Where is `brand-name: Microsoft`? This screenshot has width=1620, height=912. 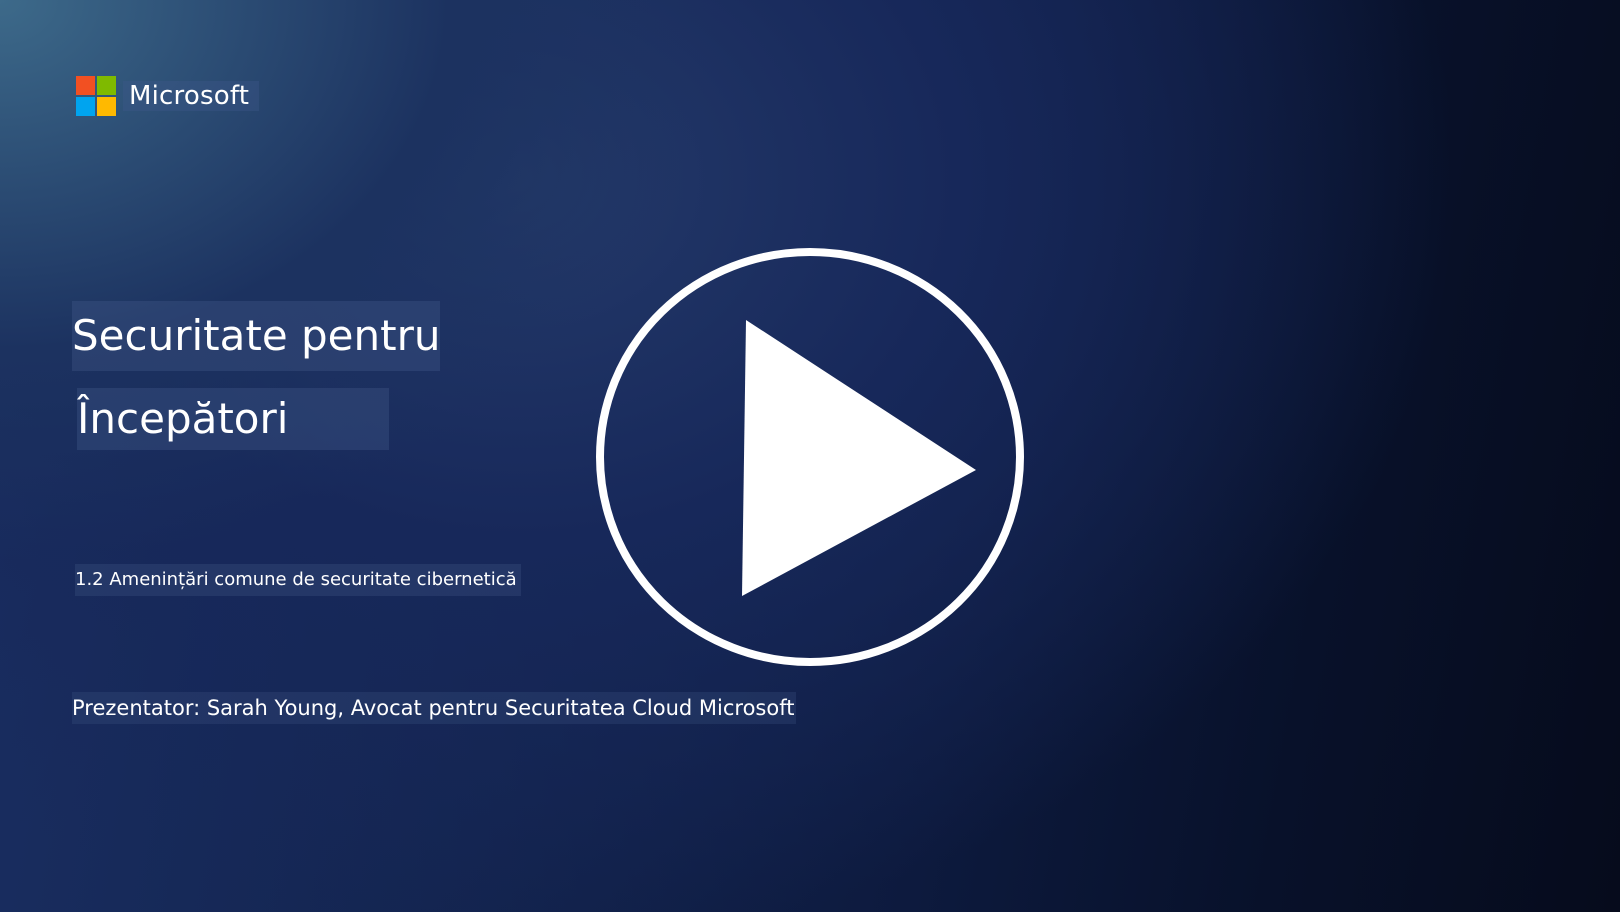
brand-name: Microsoft is located at coordinates (191, 96).